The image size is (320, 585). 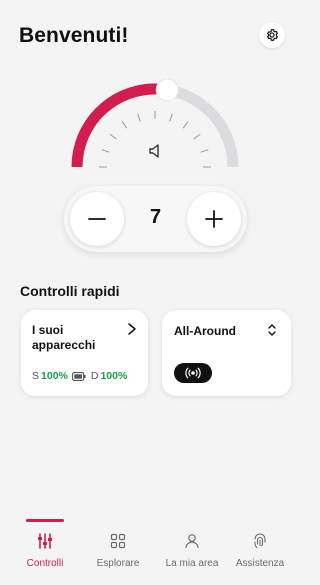 I want to click on nav-item-la-mia-area: La mia area, so click(x=192, y=551).